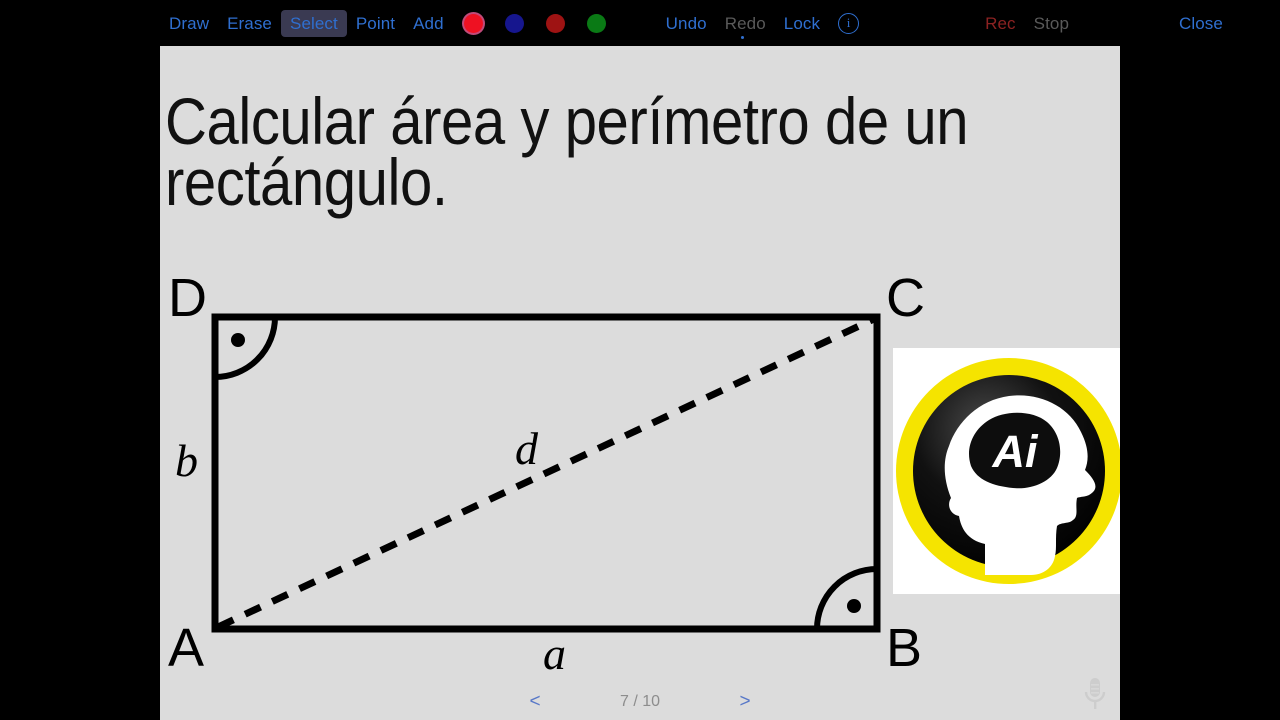 The height and width of the screenshot is (720, 1280). I want to click on redo-button: Redo, so click(745, 23).